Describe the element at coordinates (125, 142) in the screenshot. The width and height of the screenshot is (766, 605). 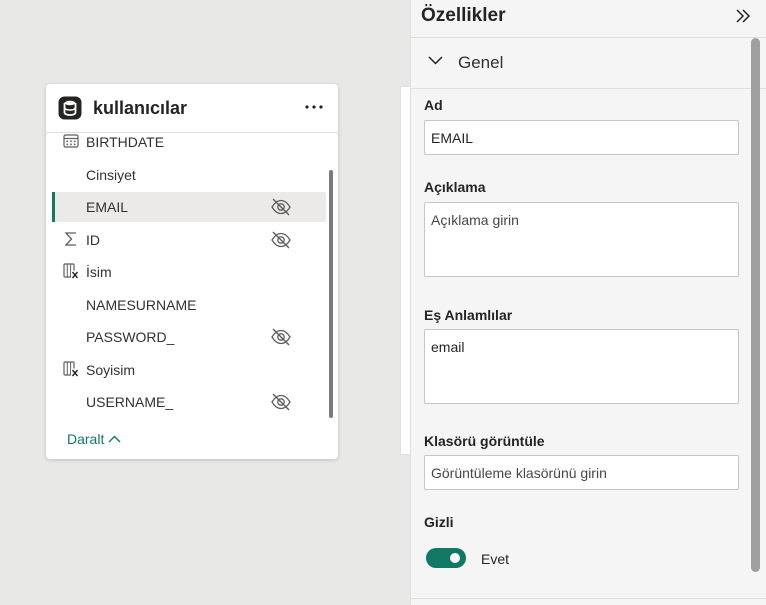
I see `field-label: BIRTHDATE` at that location.